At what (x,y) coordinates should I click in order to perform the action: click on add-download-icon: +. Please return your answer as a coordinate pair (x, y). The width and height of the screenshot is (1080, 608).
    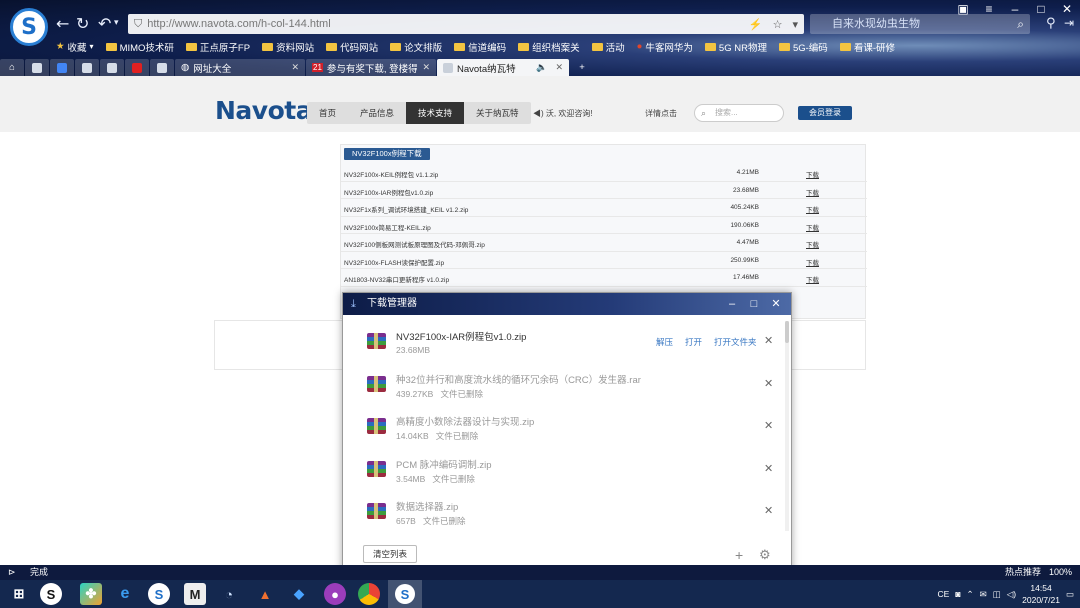
    Looking at the image, I should click on (739, 555).